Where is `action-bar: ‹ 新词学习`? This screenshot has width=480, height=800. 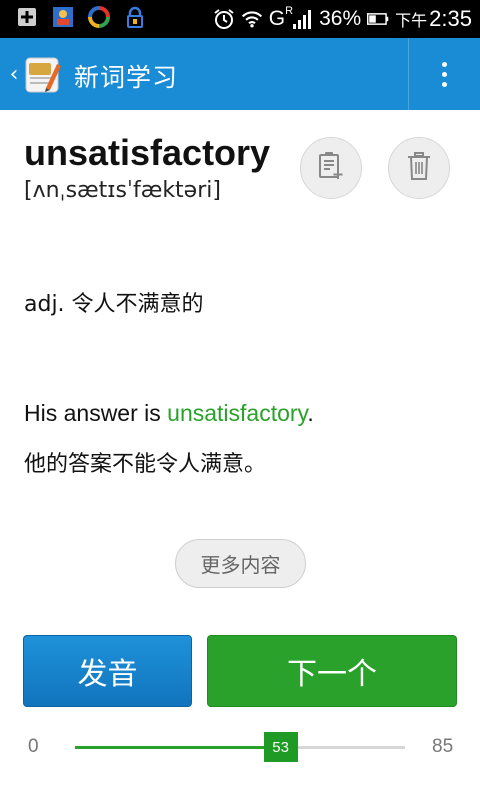 action-bar: ‹ 新词学习 is located at coordinates (240, 74).